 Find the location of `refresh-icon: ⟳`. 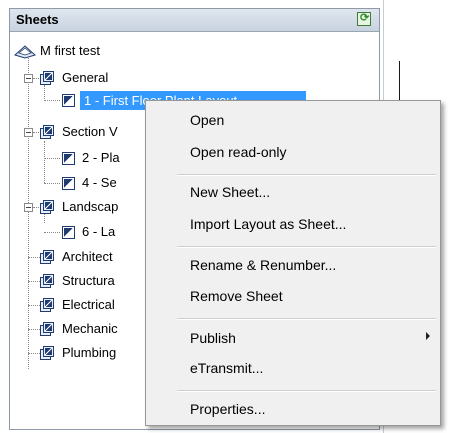

refresh-icon: ⟳ is located at coordinates (364, 19).